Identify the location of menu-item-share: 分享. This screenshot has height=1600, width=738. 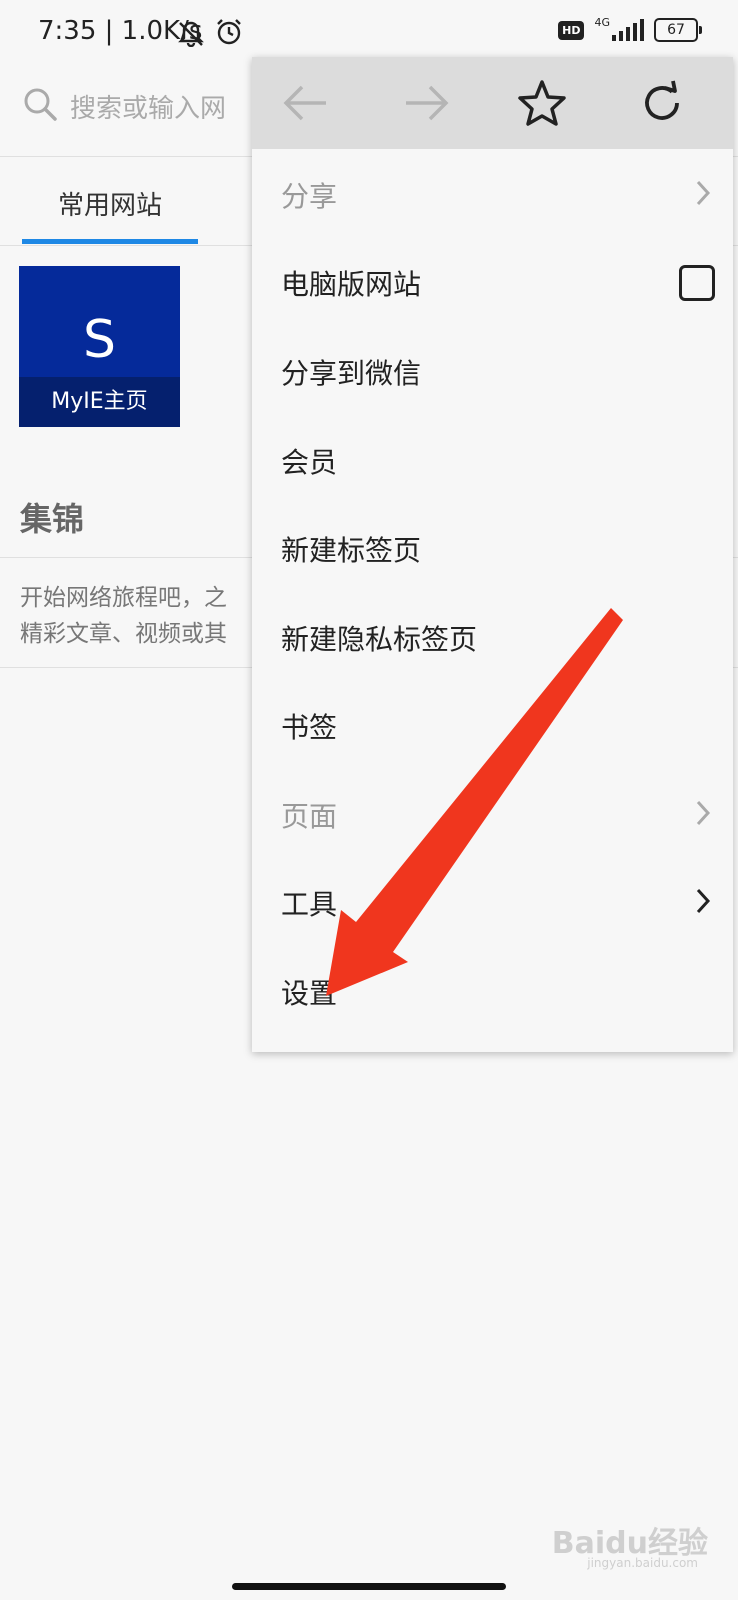
(492, 194).